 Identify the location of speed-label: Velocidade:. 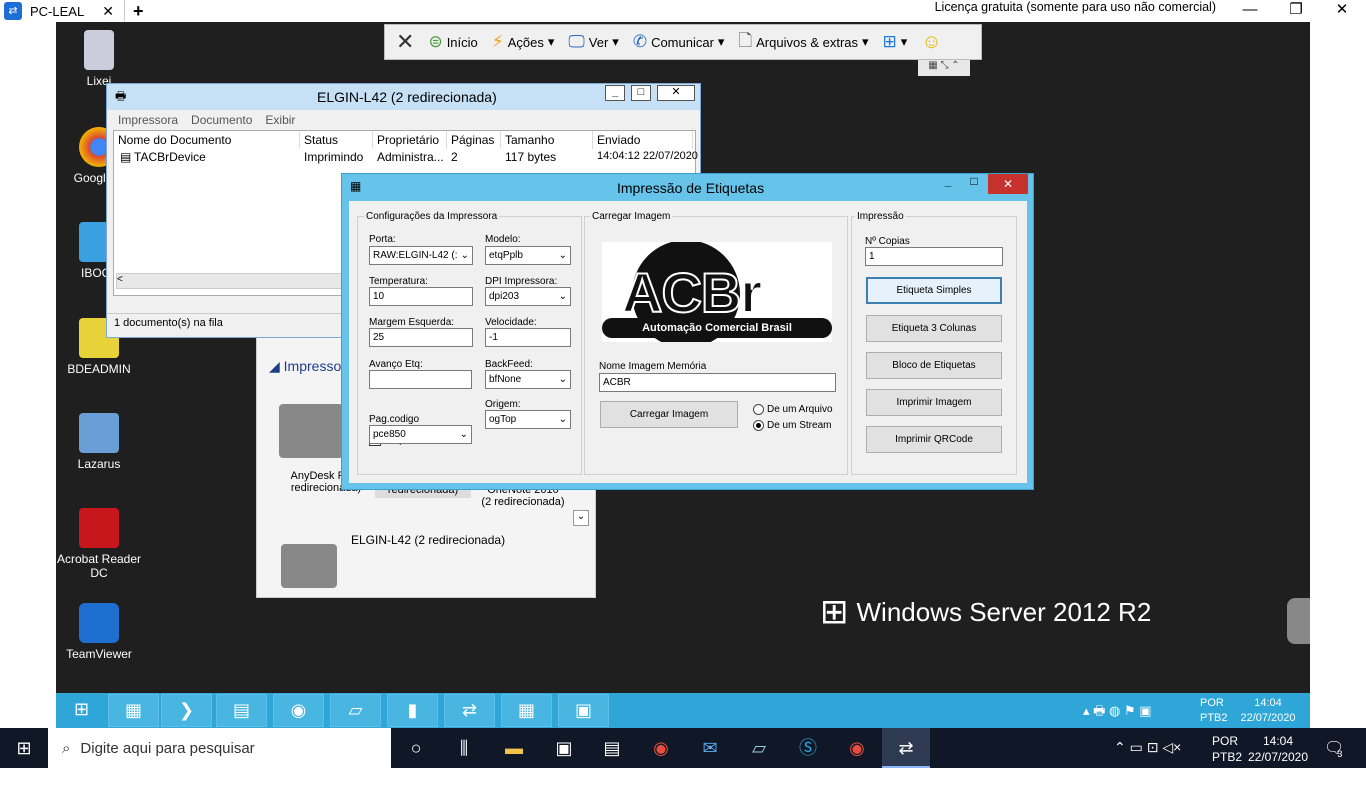
(511, 322).